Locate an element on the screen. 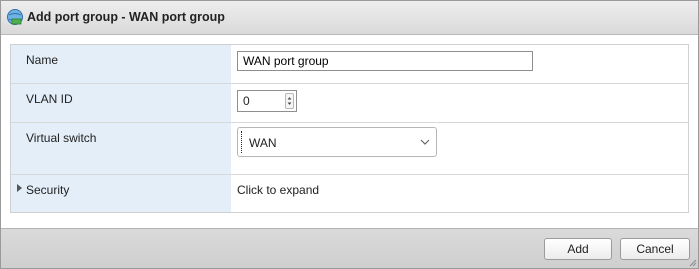 This screenshot has width=699, height=269. virtual-switch-label-cell: Virtual switch is located at coordinates (121, 148).